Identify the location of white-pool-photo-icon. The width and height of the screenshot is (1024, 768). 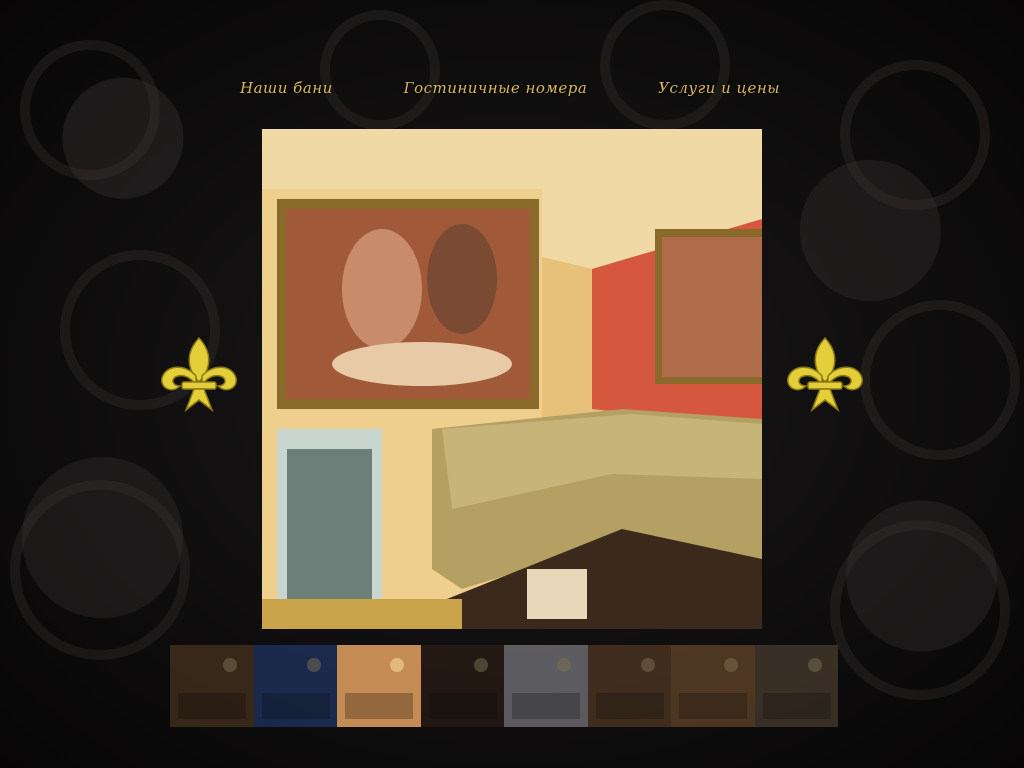
(546, 686).